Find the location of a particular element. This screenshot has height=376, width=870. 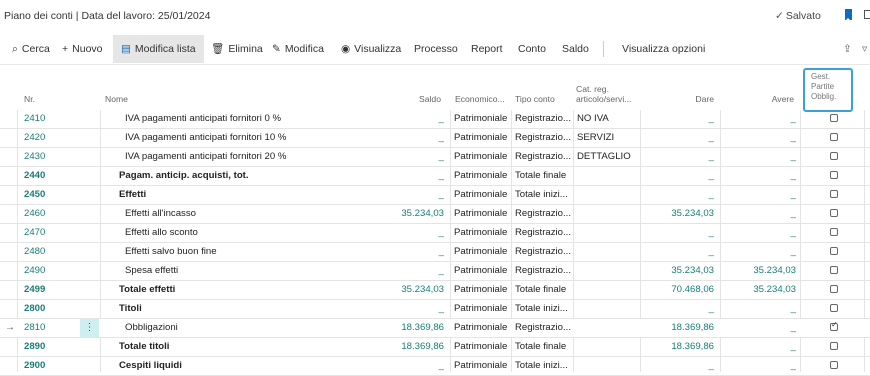

report-menu: Report is located at coordinates (487, 49).